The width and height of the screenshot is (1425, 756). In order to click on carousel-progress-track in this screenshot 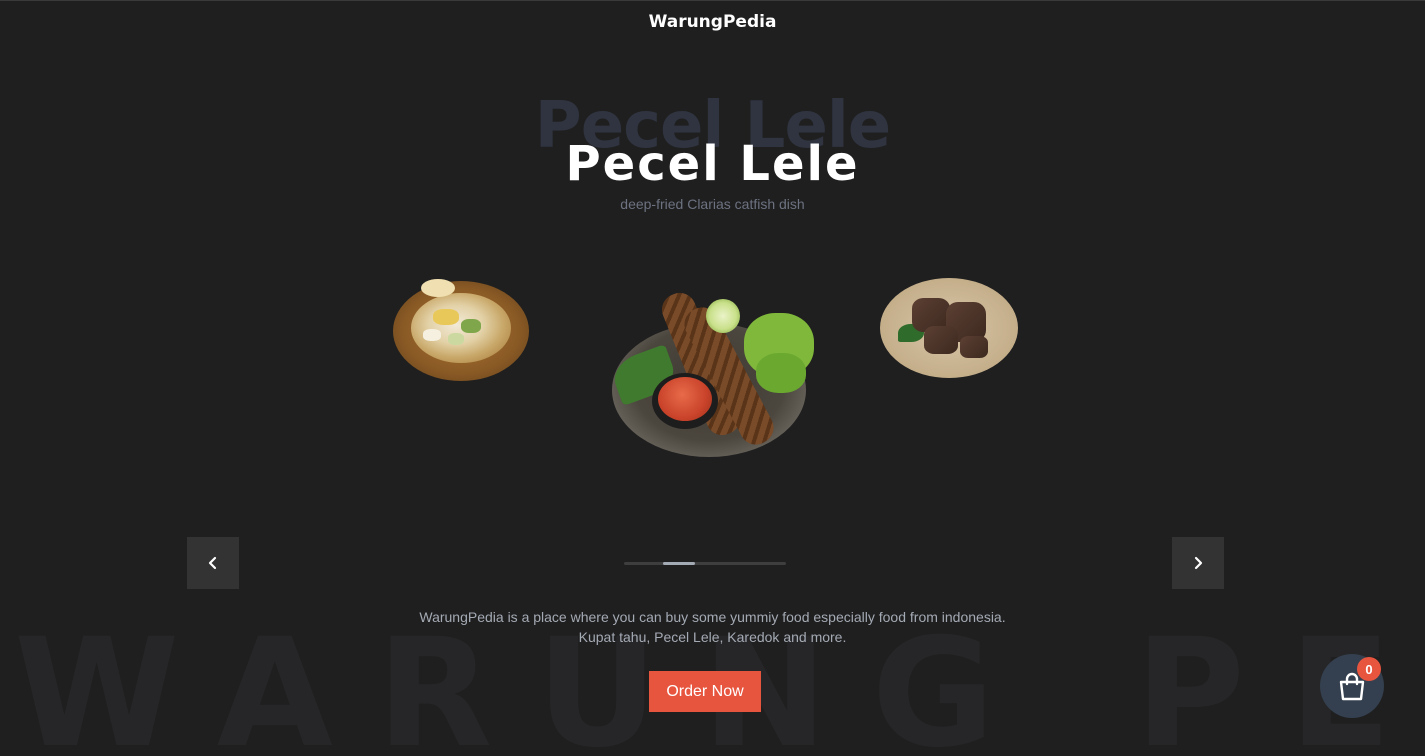, I will do `click(705, 563)`.